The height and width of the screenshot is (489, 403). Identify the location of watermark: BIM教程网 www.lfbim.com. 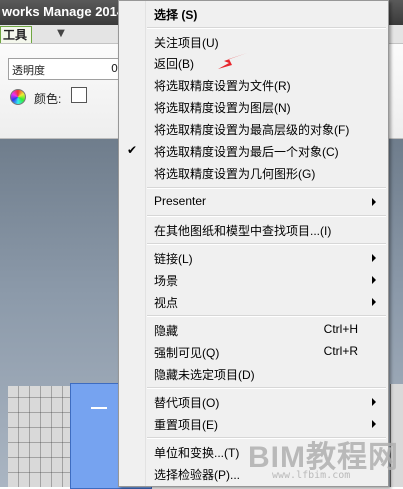
(325, 459).